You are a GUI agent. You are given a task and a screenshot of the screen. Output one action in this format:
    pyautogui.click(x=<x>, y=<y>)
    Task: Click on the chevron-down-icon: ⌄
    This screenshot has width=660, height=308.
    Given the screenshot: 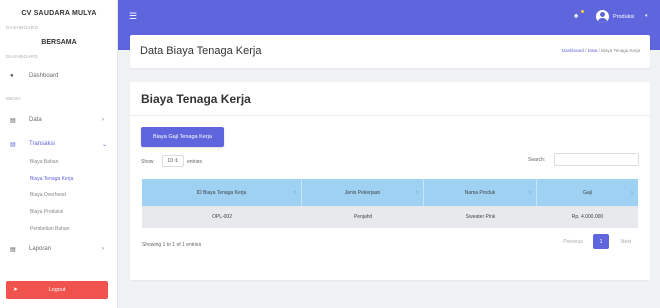 What is the action you would take?
    pyautogui.click(x=105, y=144)
    